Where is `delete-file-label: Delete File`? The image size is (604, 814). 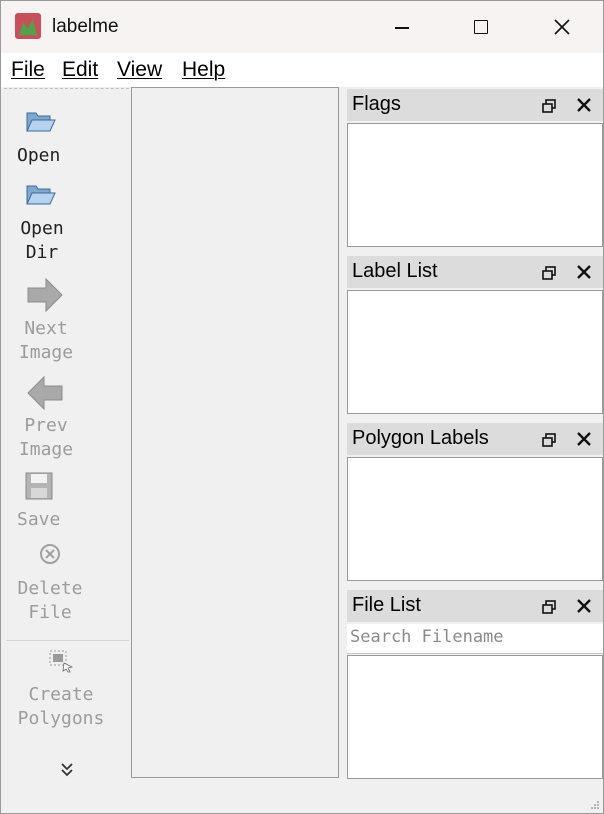
delete-file-label: Delete File is located at coordinates (50, 600).